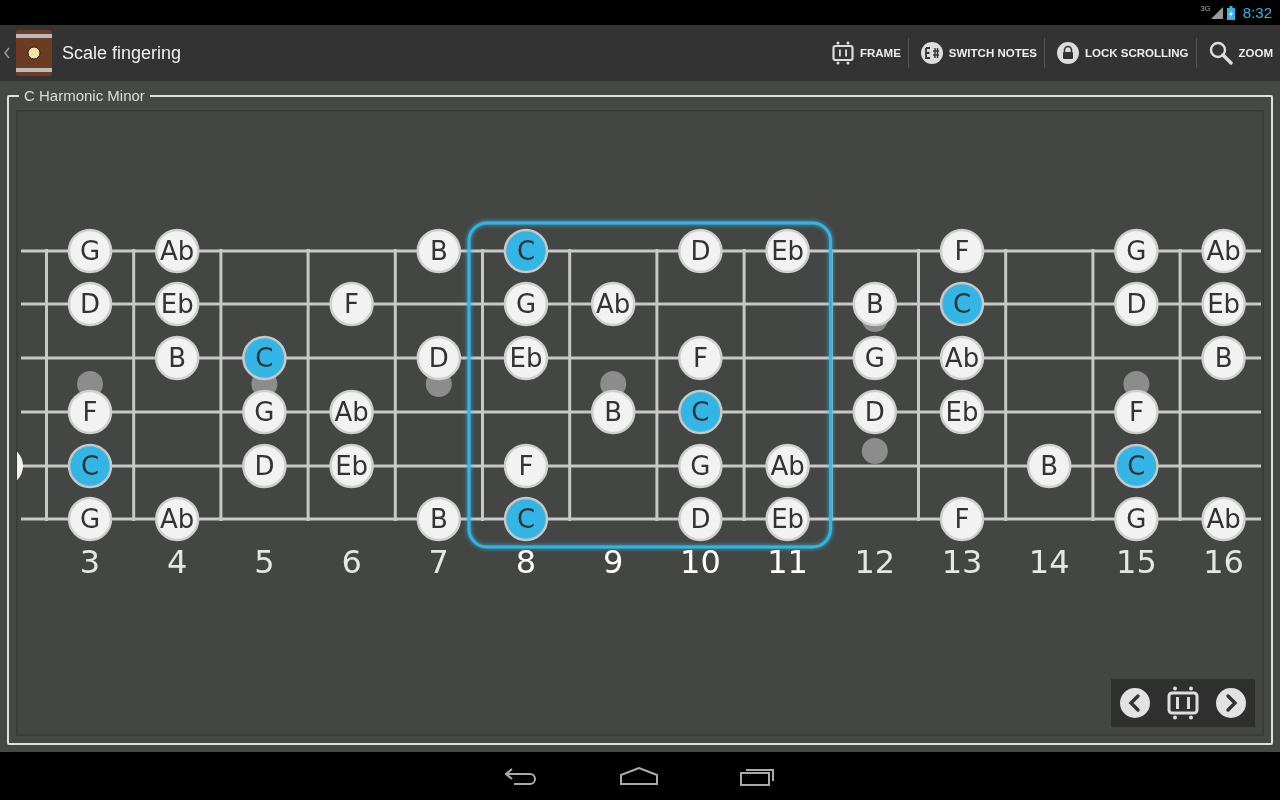 The width and height of the screenshot is (1280, 800). What do you see at coordinates (976, 53) in the screenshot?
I see `action-button: SWITCH NOTES` at bounding box center [976, 53].